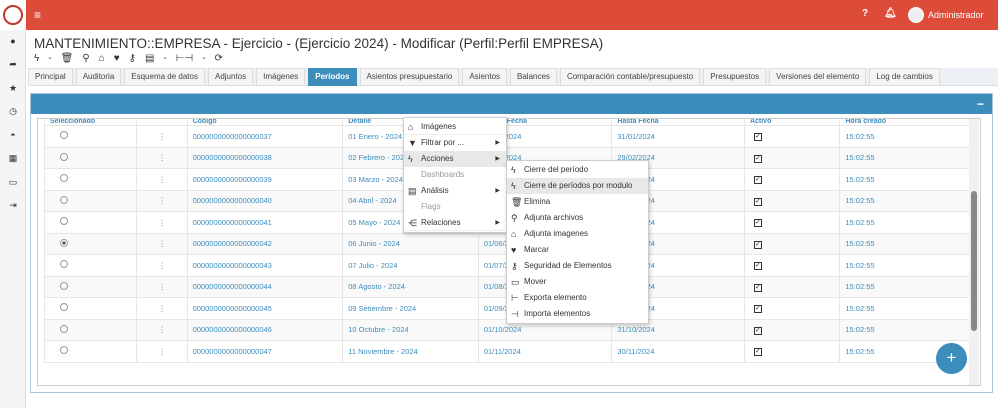 Image resolution: width=998 pixels, height=408 pixels. I want to click on column-header: Hasta Fecha, so click(678, 122).